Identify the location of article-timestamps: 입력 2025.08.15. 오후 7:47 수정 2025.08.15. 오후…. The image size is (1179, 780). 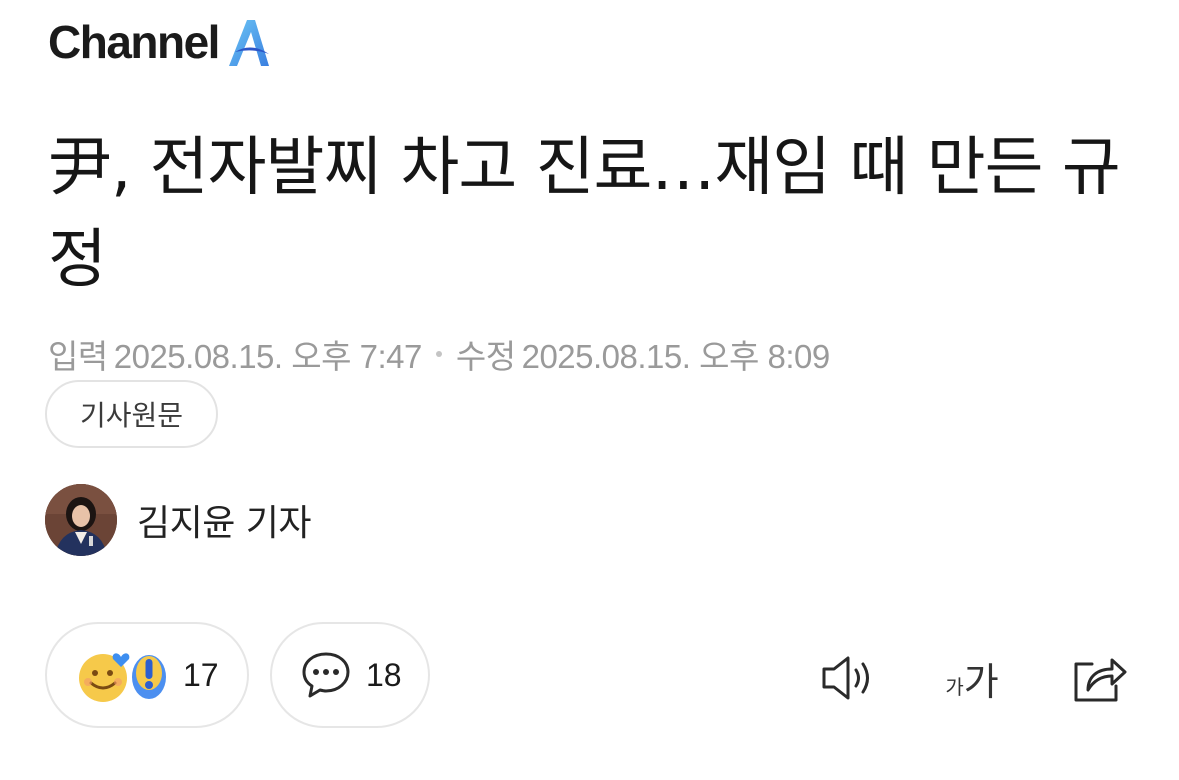
(439, 354).